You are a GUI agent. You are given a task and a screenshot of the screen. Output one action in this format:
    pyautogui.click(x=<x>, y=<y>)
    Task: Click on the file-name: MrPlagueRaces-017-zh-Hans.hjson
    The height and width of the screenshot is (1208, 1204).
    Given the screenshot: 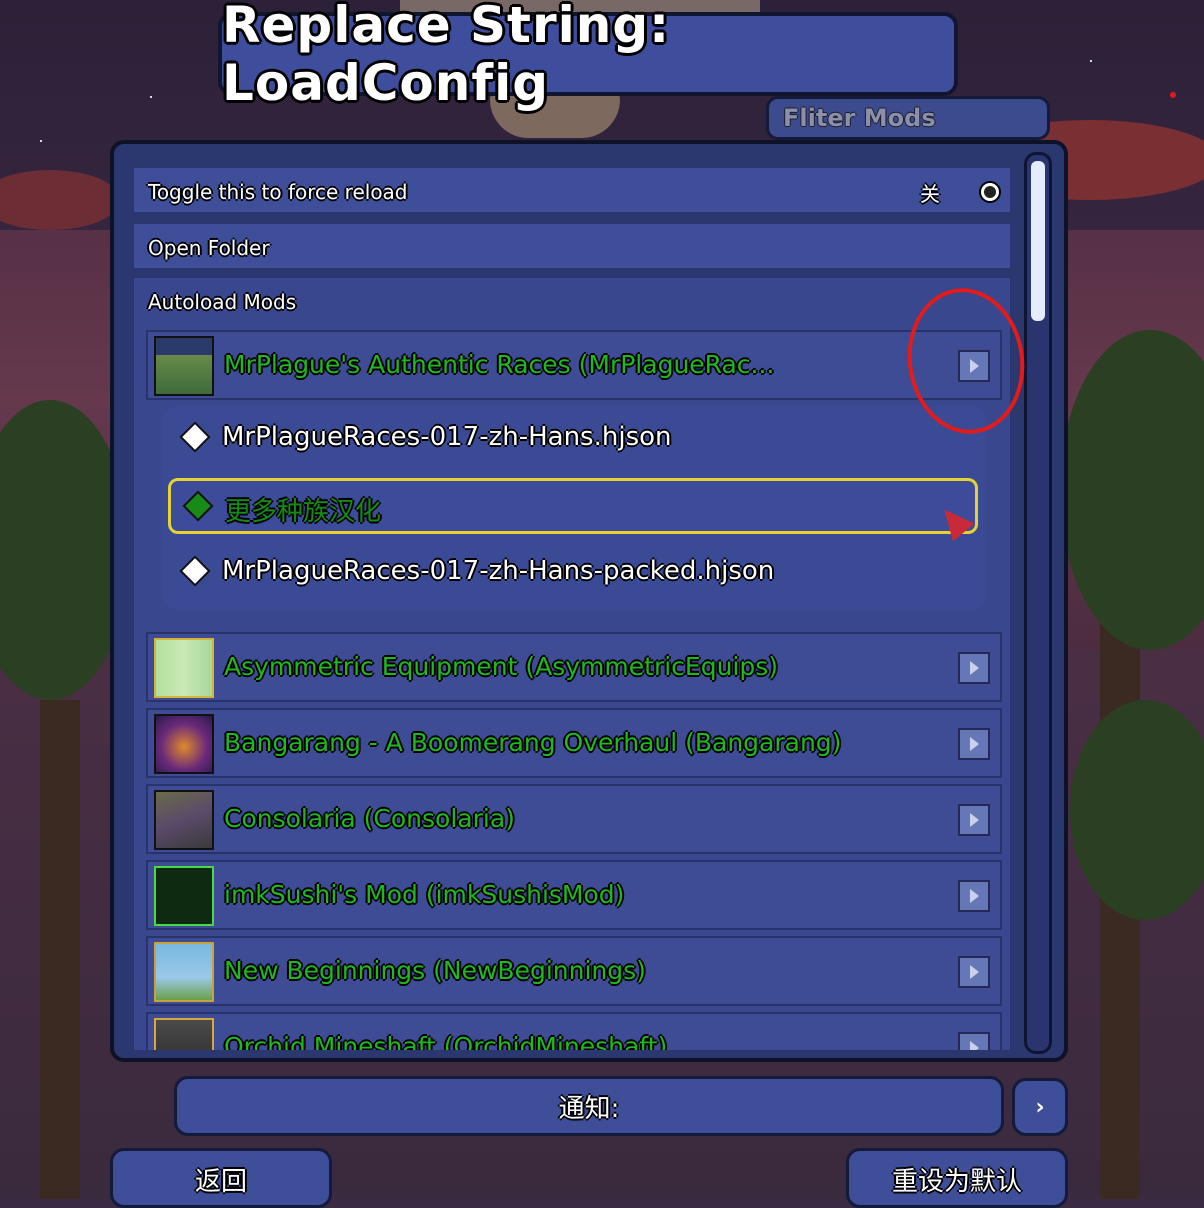 What is the action you would take?
    pyautogui.click(x=447, y=437)
    